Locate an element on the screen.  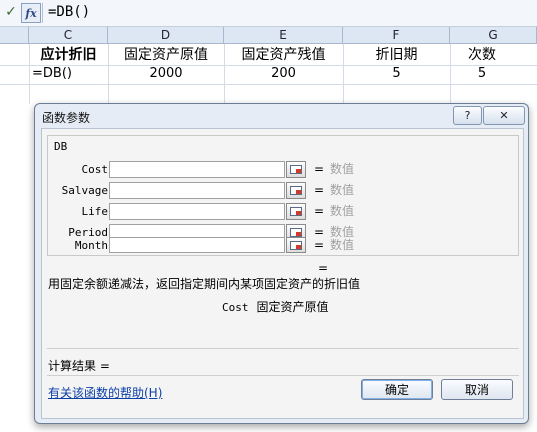
dialog-title: 函数参数 is located at coordinates (66, 118).